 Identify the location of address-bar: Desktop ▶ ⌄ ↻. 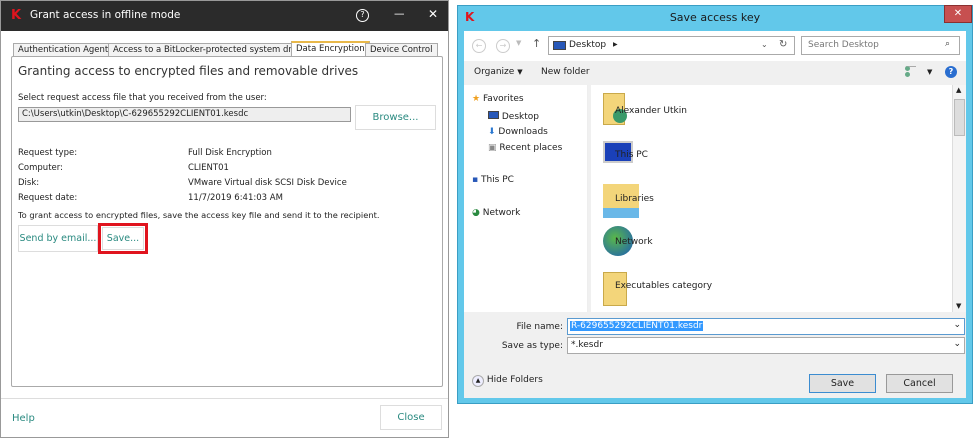
(671, 45).